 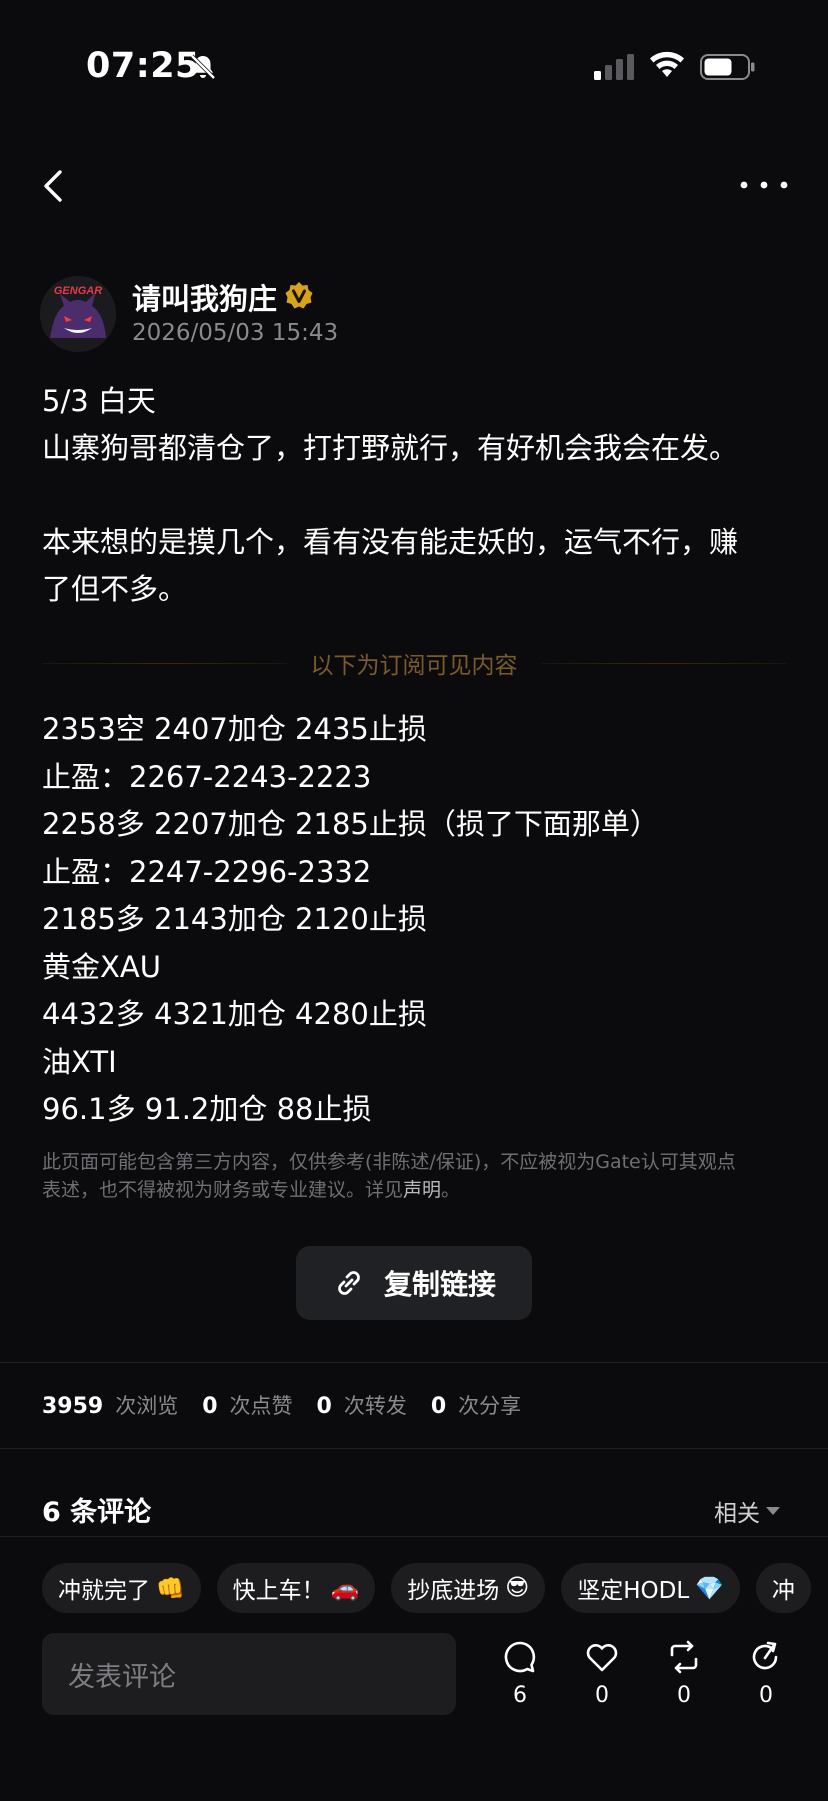 What do you see at coordinates (204, 297) in the screenshot?
I see `author-name: 请叫我狗庄` at bounding box center [204, 297].